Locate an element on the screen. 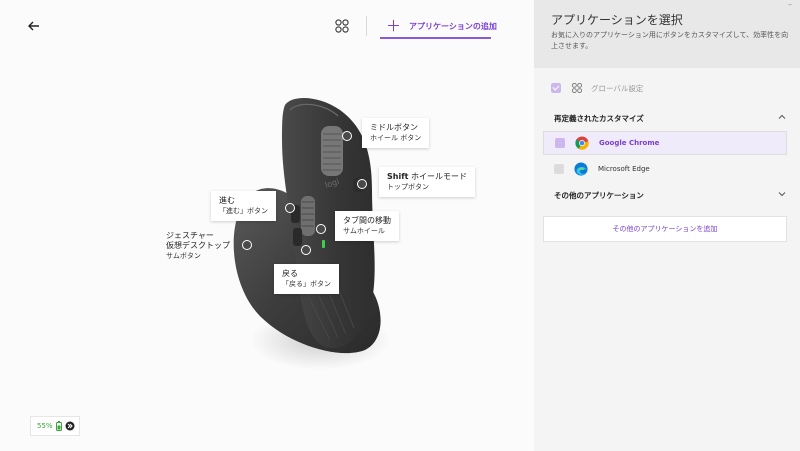 The height and width of the screenshot is (451, 800). app-name: Microsoft Edge is located at coordinates (624, 169).